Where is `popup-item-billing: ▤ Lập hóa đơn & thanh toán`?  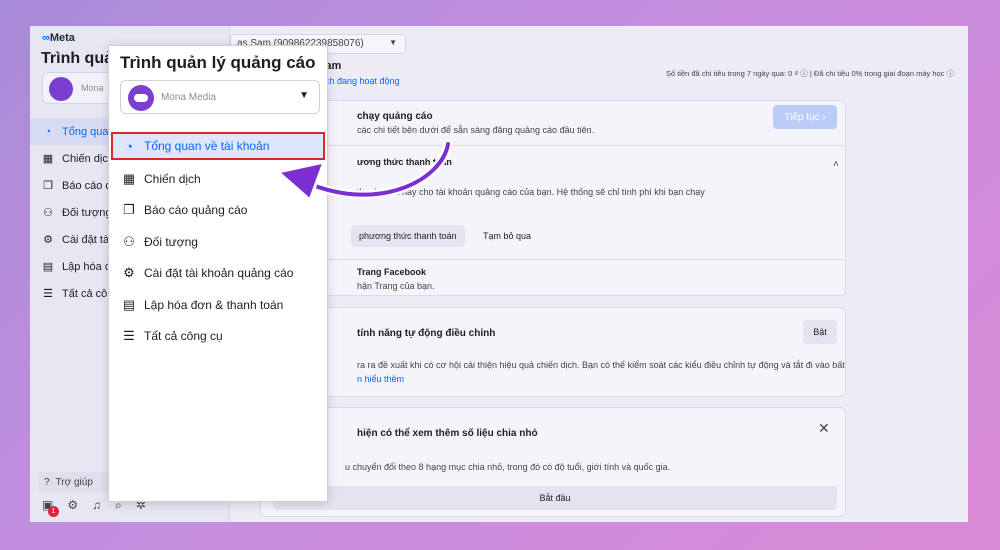
popup-item-billing: ▤ Lập hóa đơn & thanh toán is located at coordinates (218, 305).